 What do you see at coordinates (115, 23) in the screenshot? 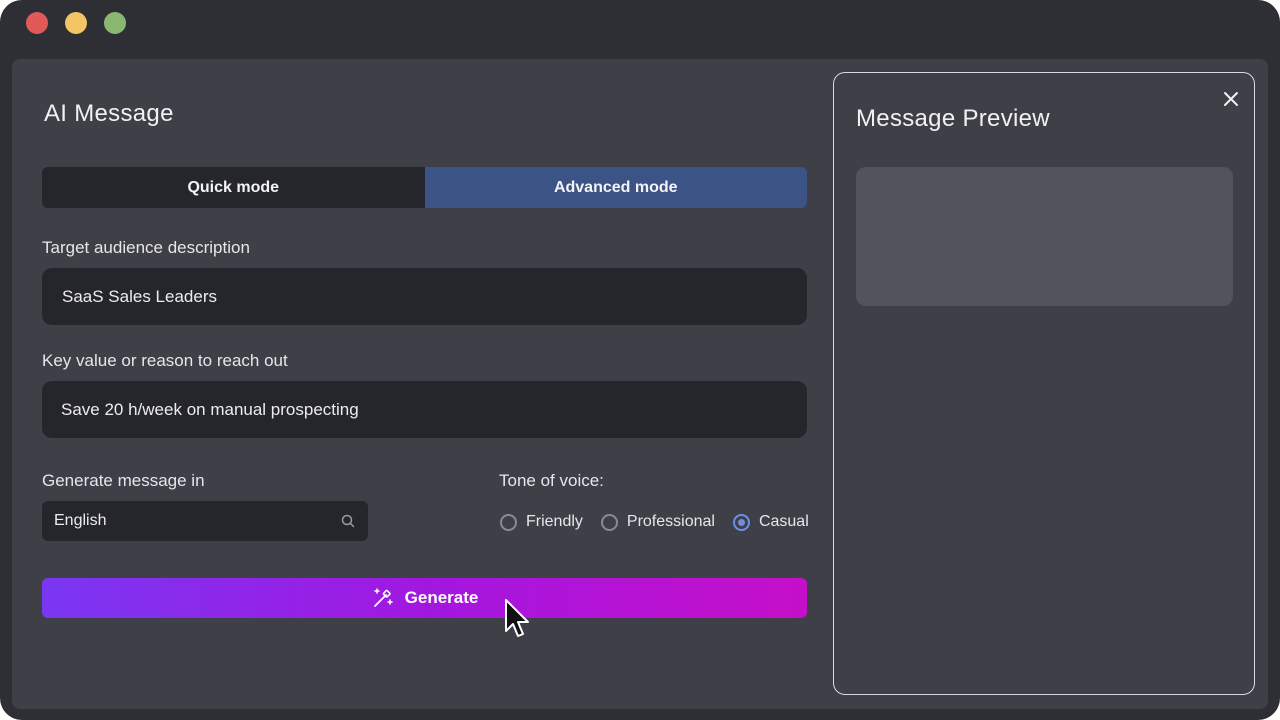
I see `zoom-window-button` at bounding box center [115, 23].